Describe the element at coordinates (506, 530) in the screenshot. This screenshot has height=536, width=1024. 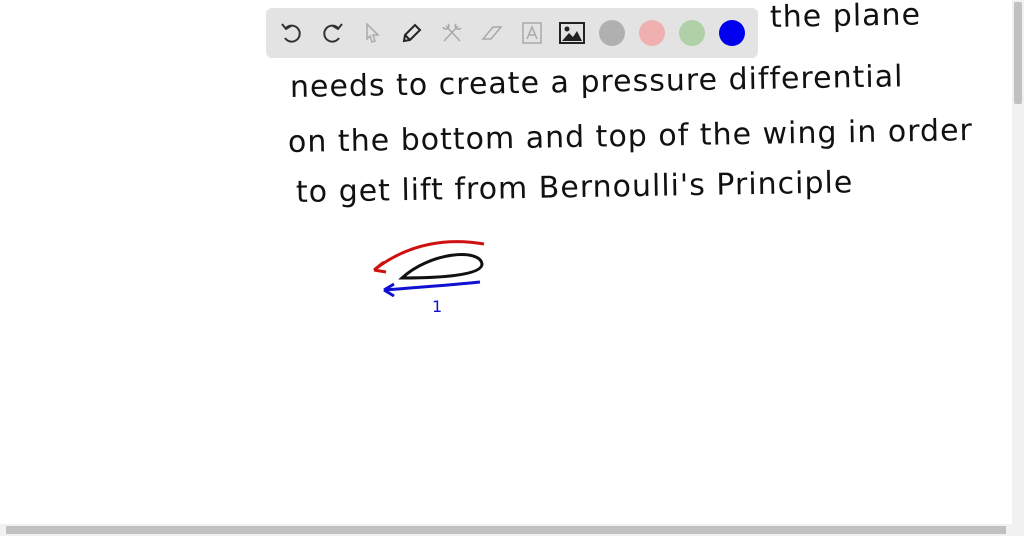
I see `horizontal-scroll-thumb` at that location.